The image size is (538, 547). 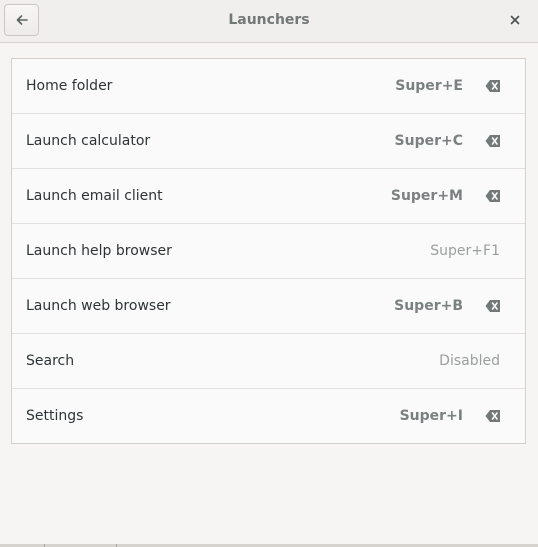 What do you see at coordinates (55, 416) in the screenshot?
I see `shortcut-label: Settings` at bounding box center [55, 416].